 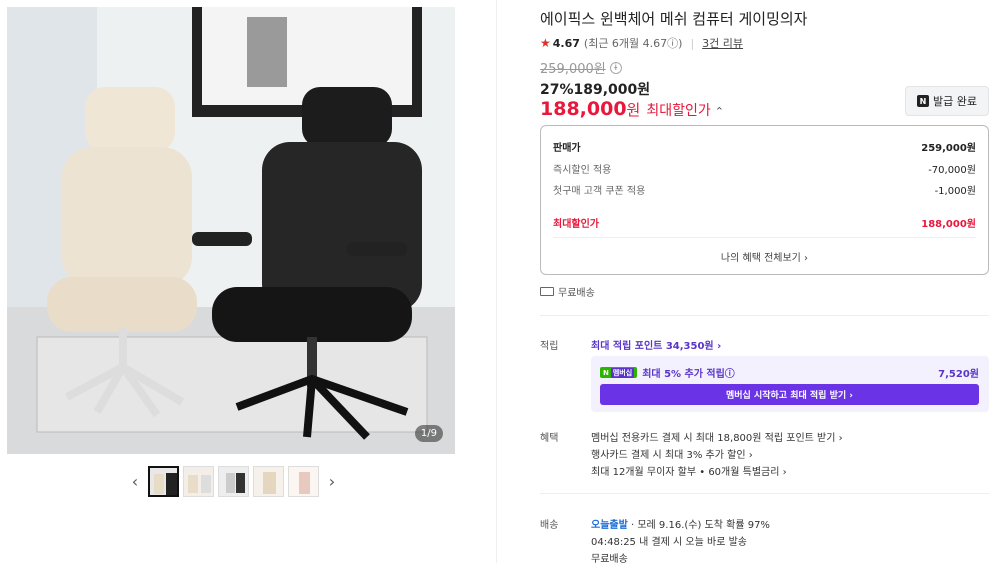 I want to click on thumbnail-strip: ‹ ›, so click(x=233, y=481).